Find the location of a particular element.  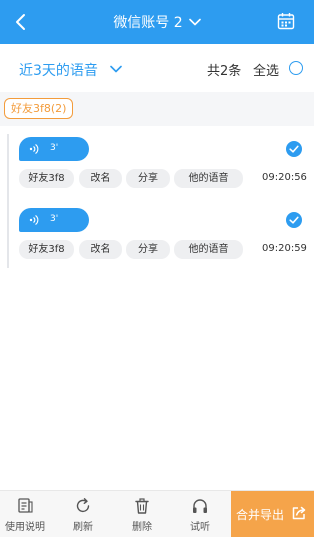

select-all-checkbox is located at coordinates (296, 68).